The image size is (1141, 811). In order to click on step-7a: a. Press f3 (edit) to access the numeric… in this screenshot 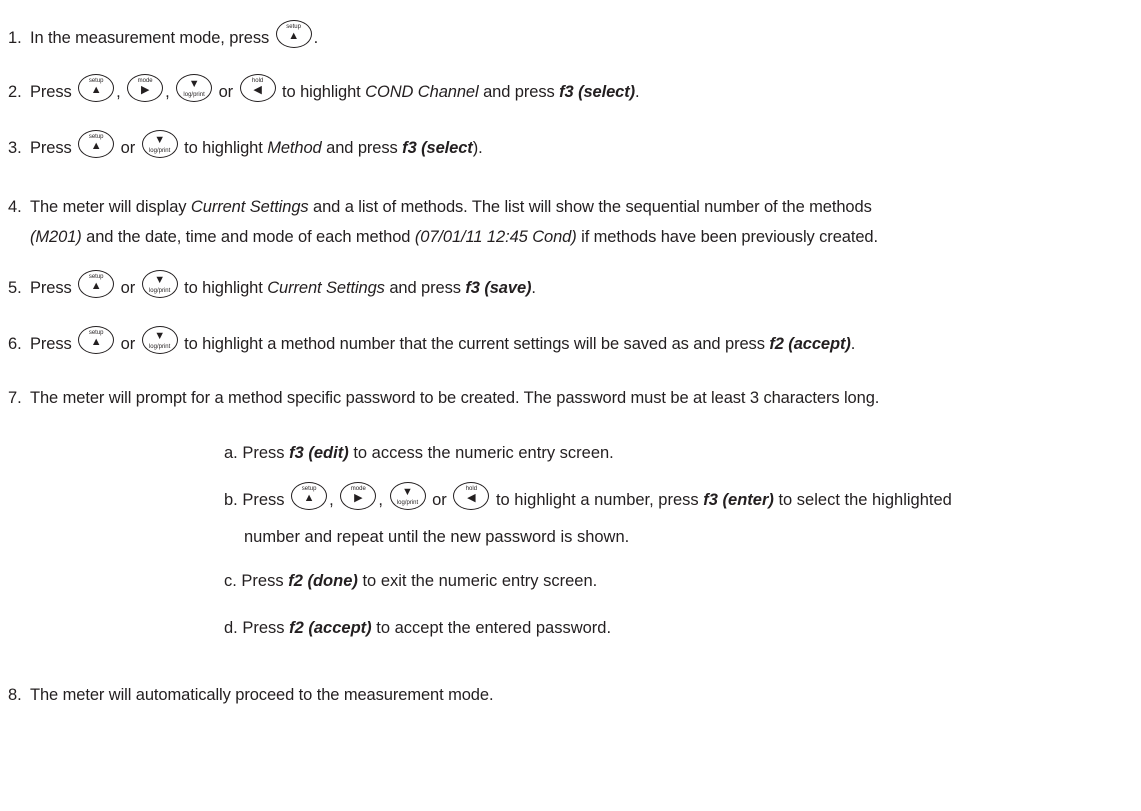, I will do `click(677, 453)`.